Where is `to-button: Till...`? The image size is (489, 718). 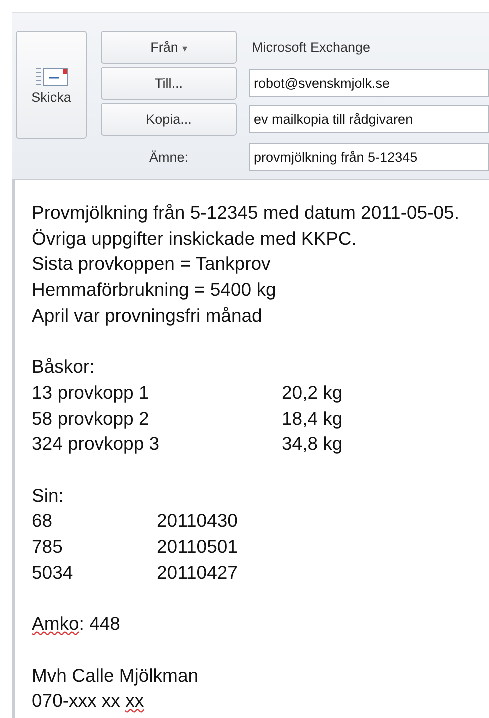
to-button: Till... is located at coordinates (169, 83).